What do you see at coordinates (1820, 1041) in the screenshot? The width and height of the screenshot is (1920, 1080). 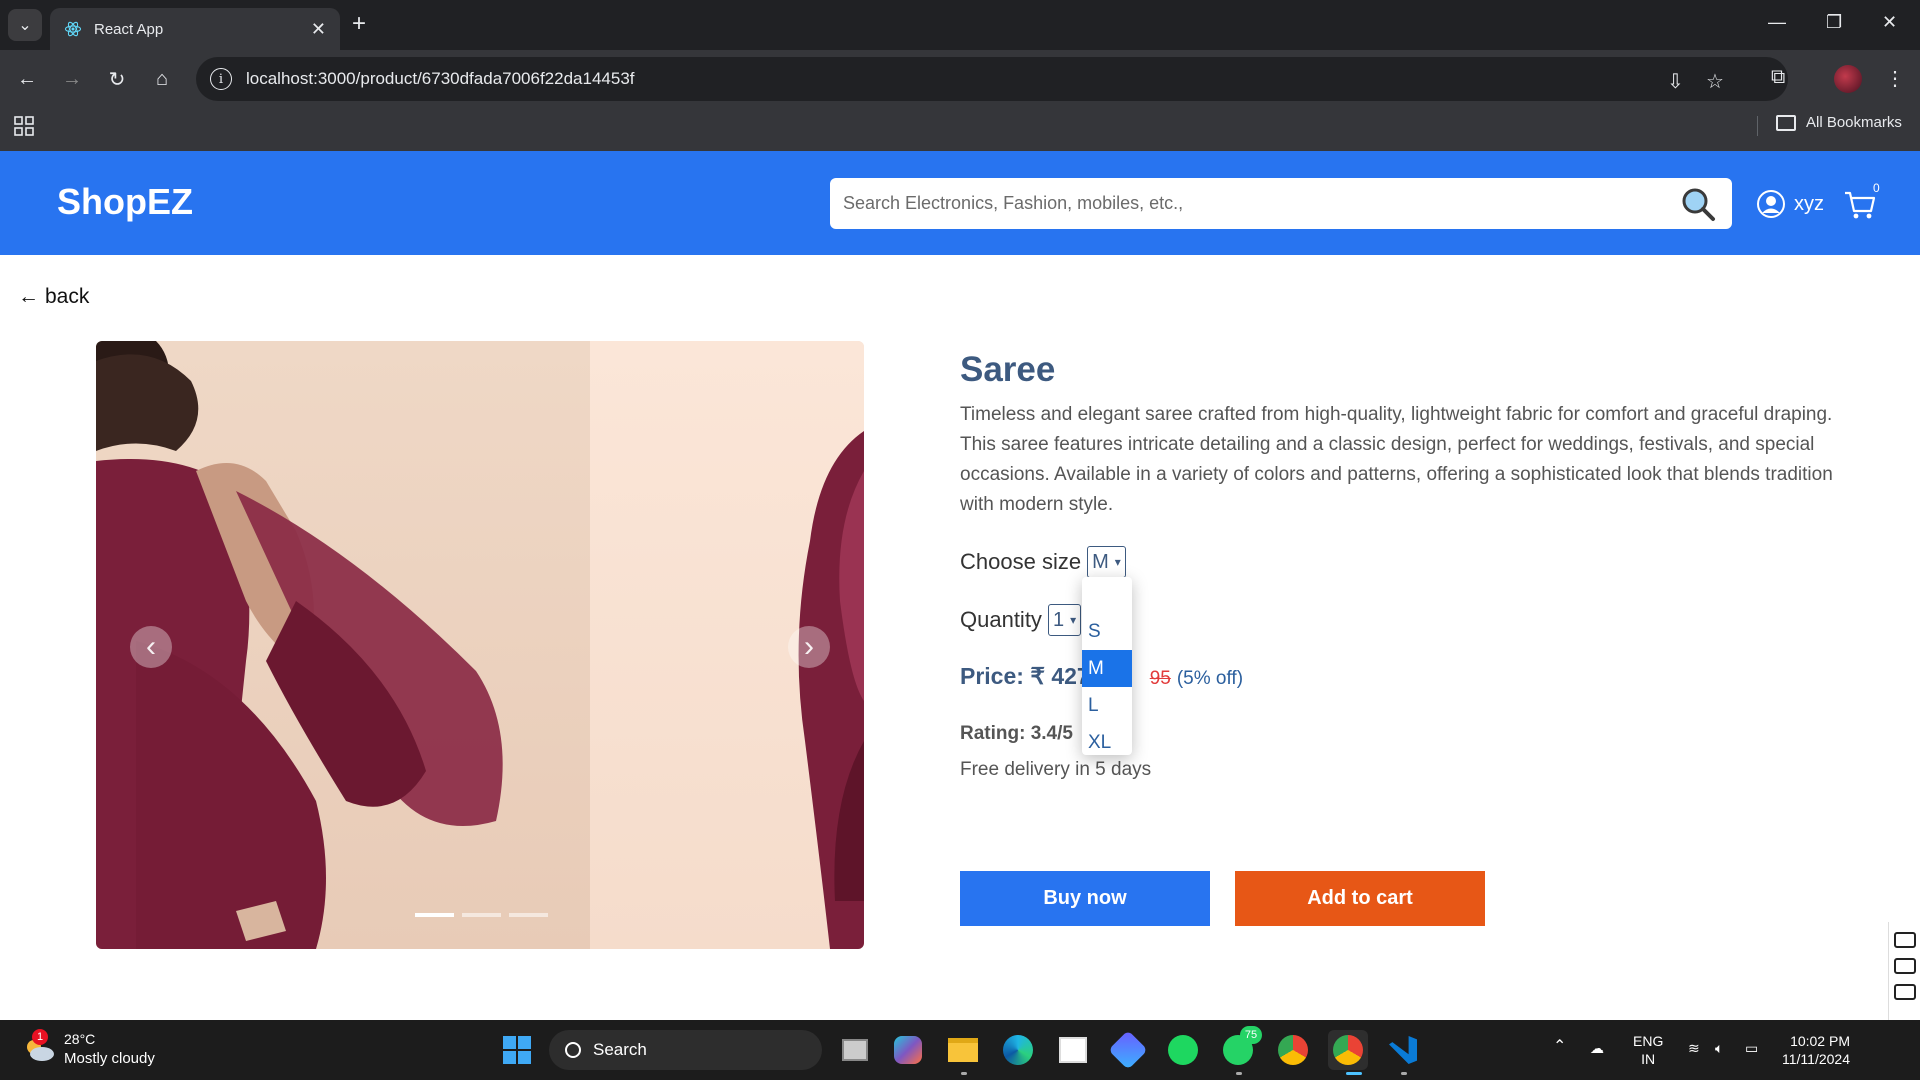 I see `clock-time: 10:02 PM` at bounding box center [1820, 1041].